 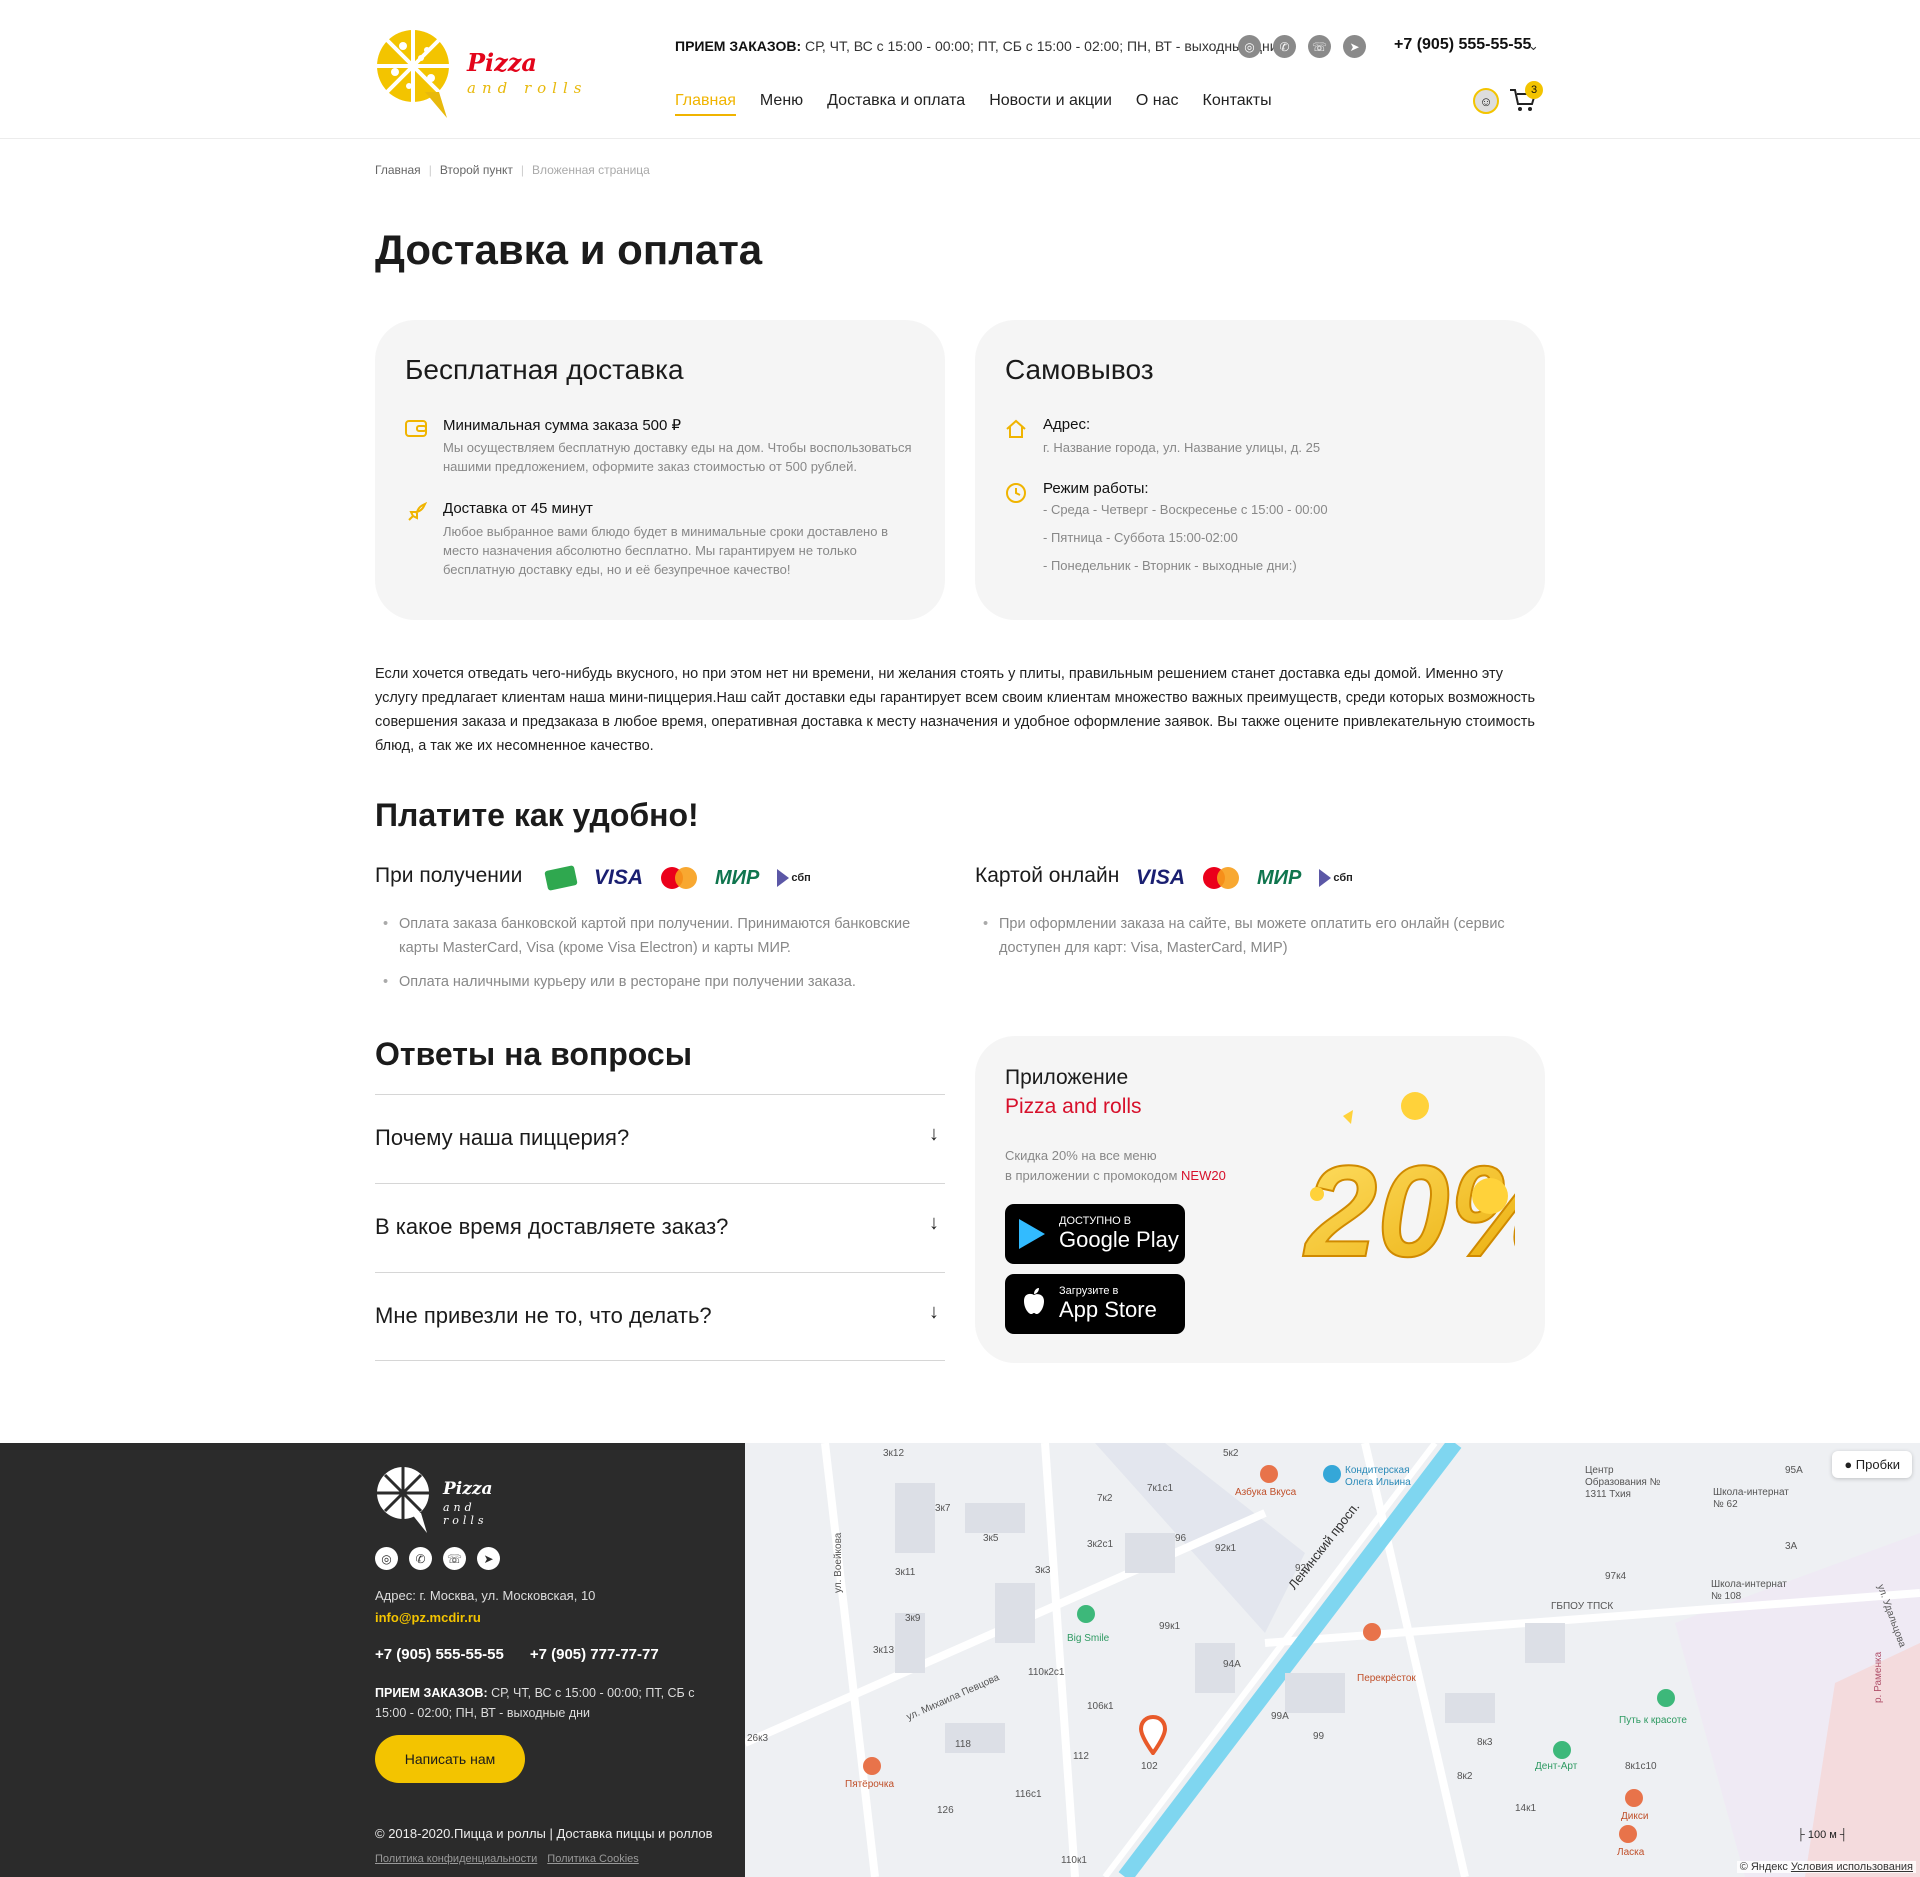 What do you see at coordinates (1067, 1077) in the screenshot?
I see `app-title: Приложение` at bounding box center [1067, 1077].